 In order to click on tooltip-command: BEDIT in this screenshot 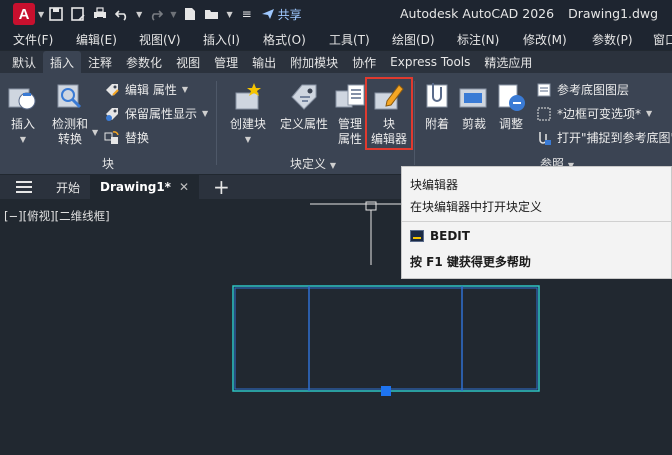, I will do `click(440, 236)`.